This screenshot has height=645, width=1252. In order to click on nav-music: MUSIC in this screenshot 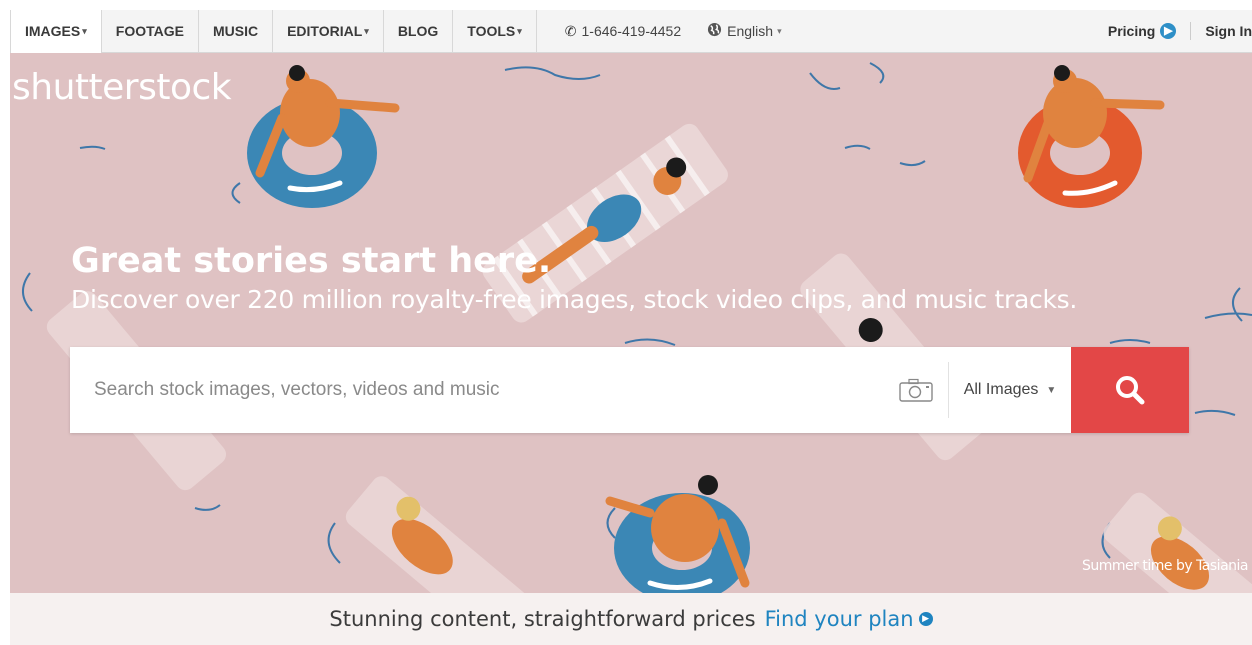, I will do `click(236, 31)`.